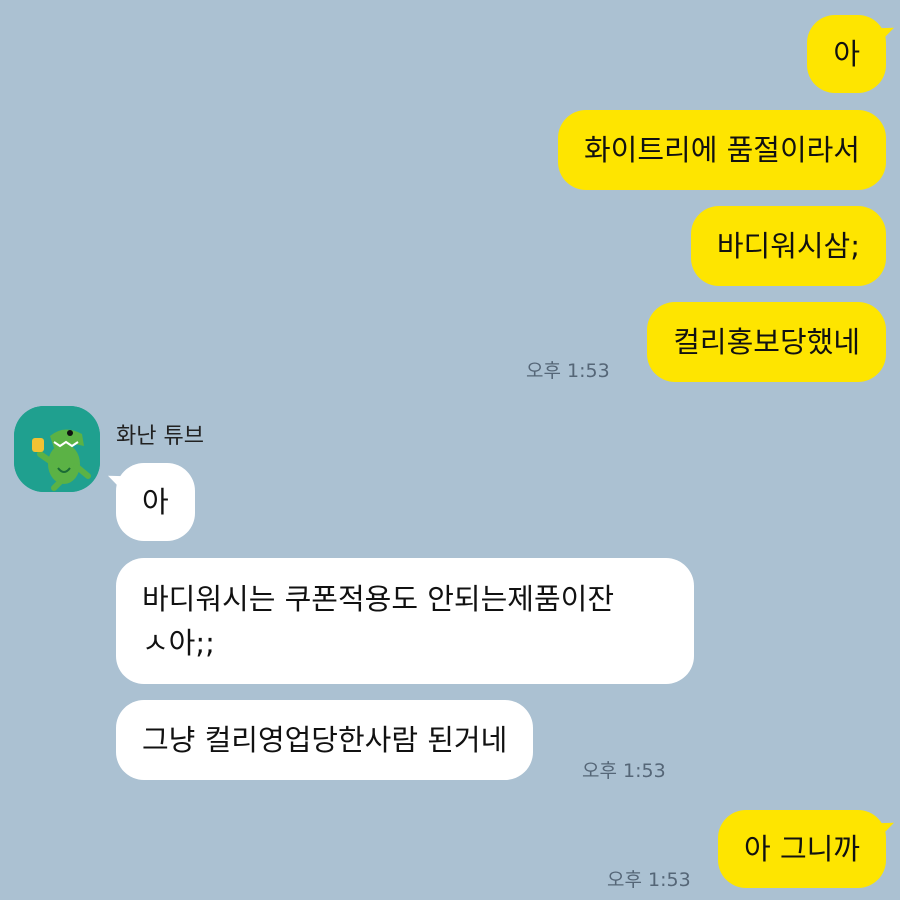 This screenshot has height=900, width=900. I want to click on sent-message-bubble: 컬리홍보당했네, so click(766, 342).